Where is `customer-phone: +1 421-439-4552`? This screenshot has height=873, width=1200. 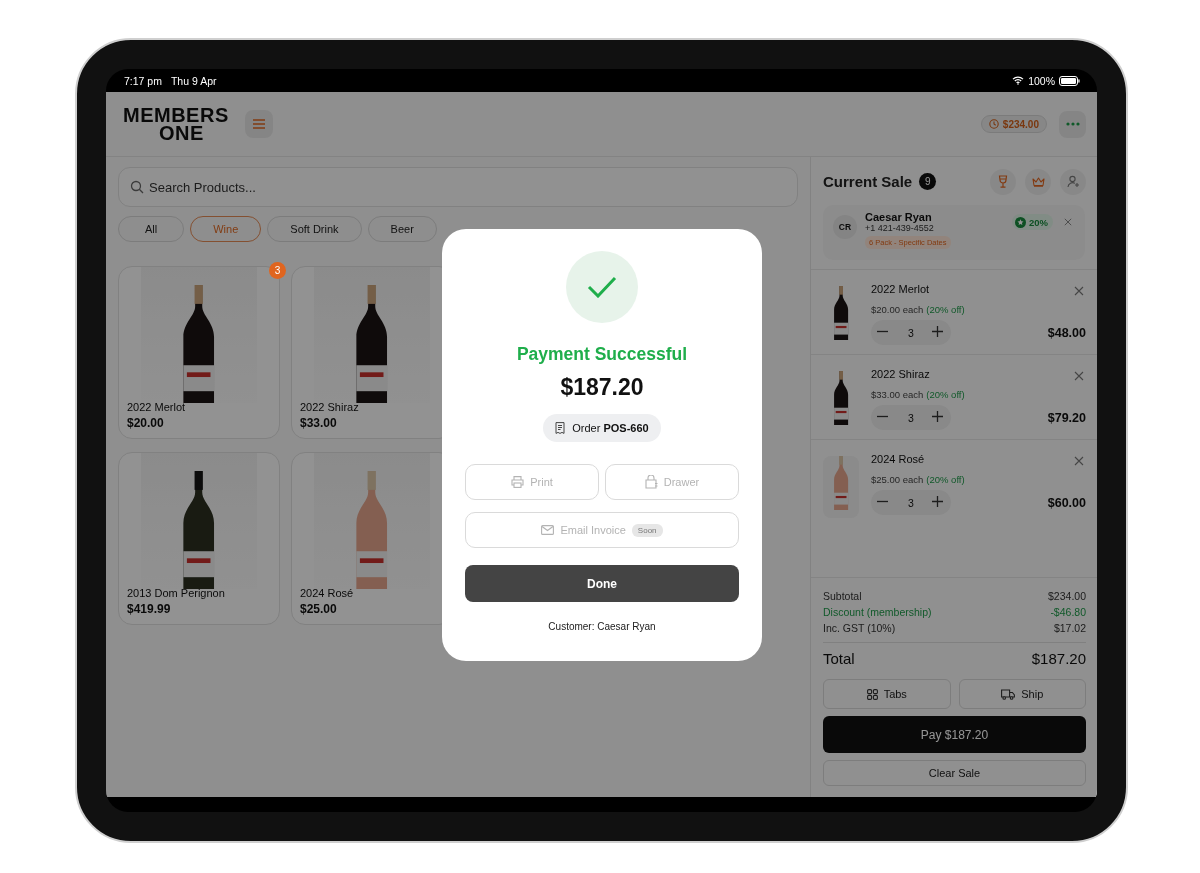 customer-phone: +1 421-439-4552 is located at coordinates (899, 228).